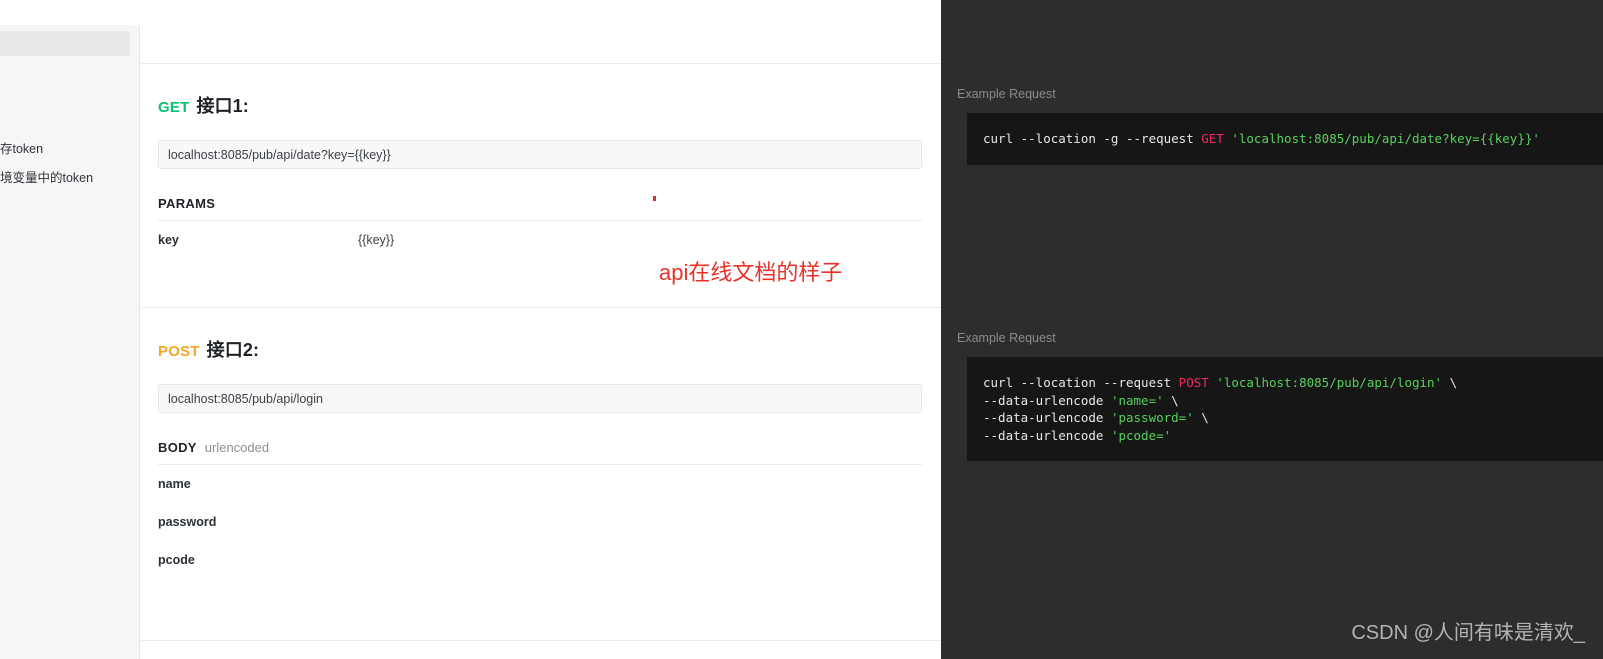  Describe the element at coordinates (1006, 94) in the screenshot. I see `example-request-label-get: Example Request` at that location.